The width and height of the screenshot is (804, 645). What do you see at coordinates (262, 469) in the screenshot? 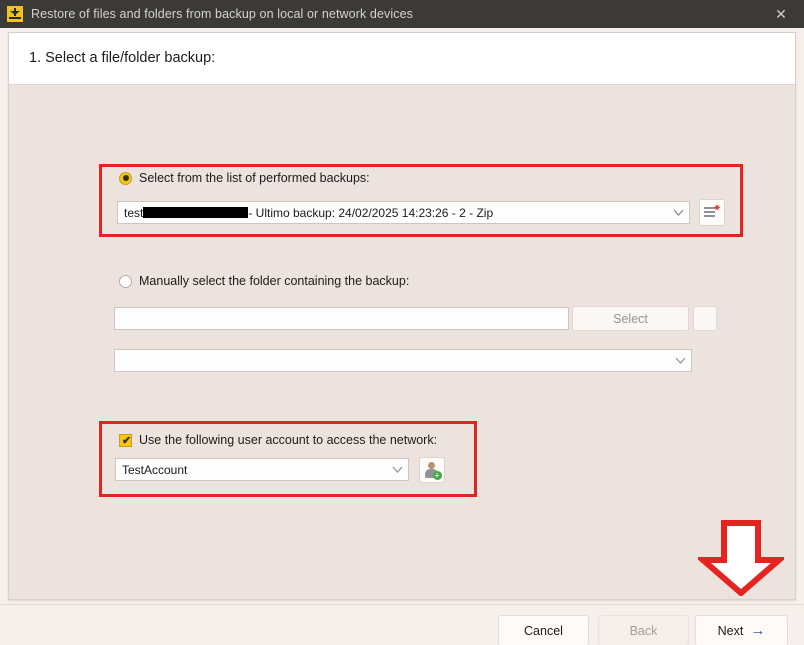
I see `user-account-dropdown: TestAccount` at bounding box center [262, 469].